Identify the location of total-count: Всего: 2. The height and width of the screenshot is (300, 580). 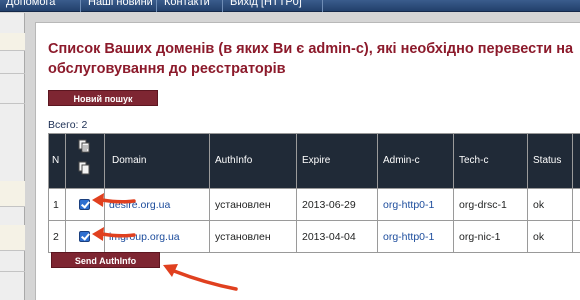
(67, 125).